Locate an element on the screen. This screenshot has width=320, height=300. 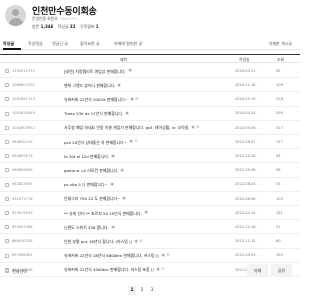
article-views: 58 is located at coordinates (278, 170).